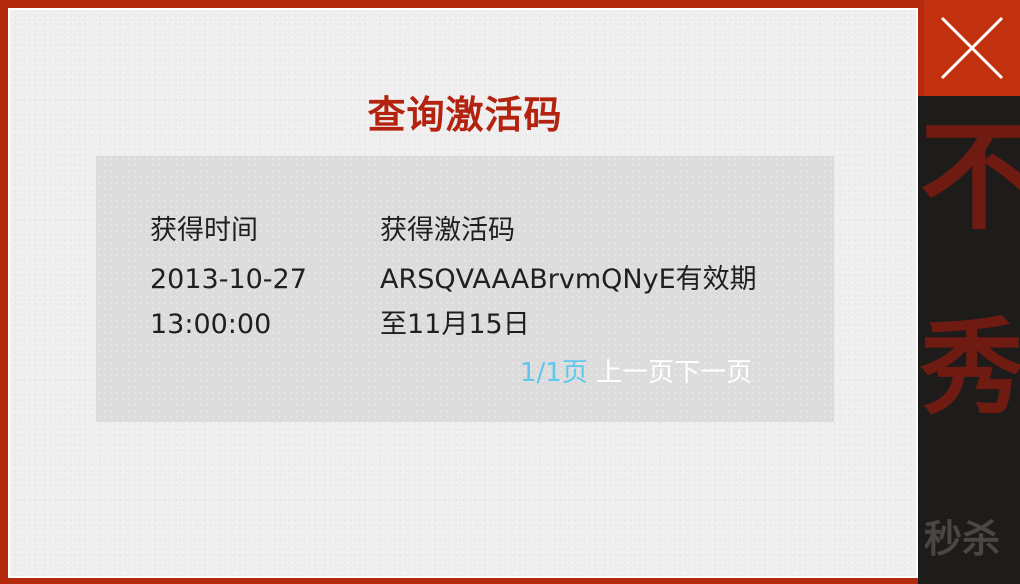  Describe the element at coordinates (447, 230) in the screenshot. I see `column-header-code: 获得激活码` at that location.